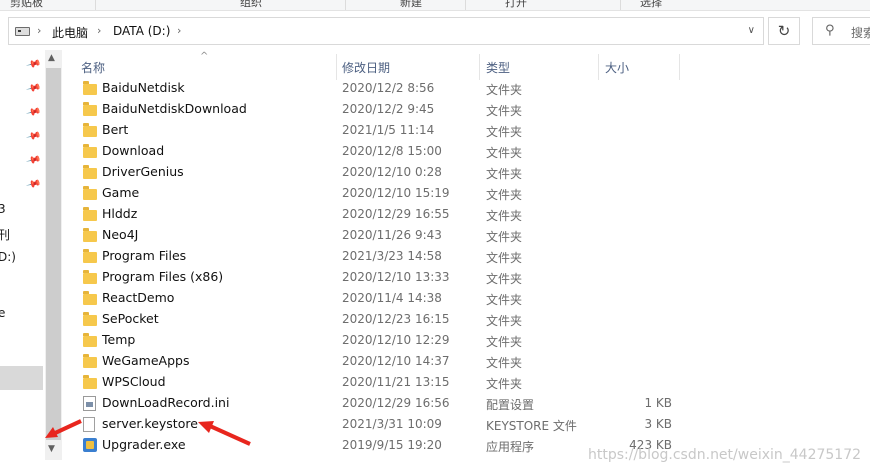 Image resolution: width=870 pixels, height=475 pixels. What do you see at coordinates (51, 449) in the screenshot?
I see `scroll-down-icon: ▼` at bounding box center [51, 449].